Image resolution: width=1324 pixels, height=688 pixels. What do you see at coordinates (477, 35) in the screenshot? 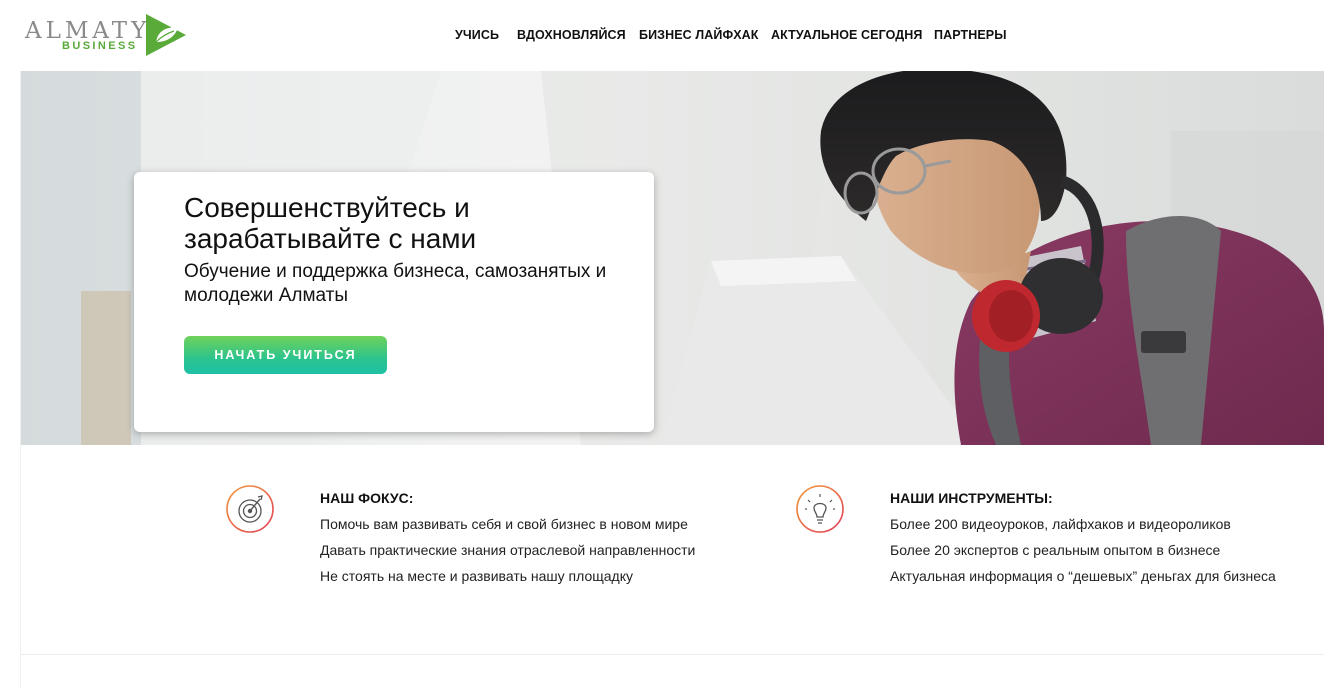
I see `nav-item-learn: УЧИСЬ` at bounding box center [477, 35].